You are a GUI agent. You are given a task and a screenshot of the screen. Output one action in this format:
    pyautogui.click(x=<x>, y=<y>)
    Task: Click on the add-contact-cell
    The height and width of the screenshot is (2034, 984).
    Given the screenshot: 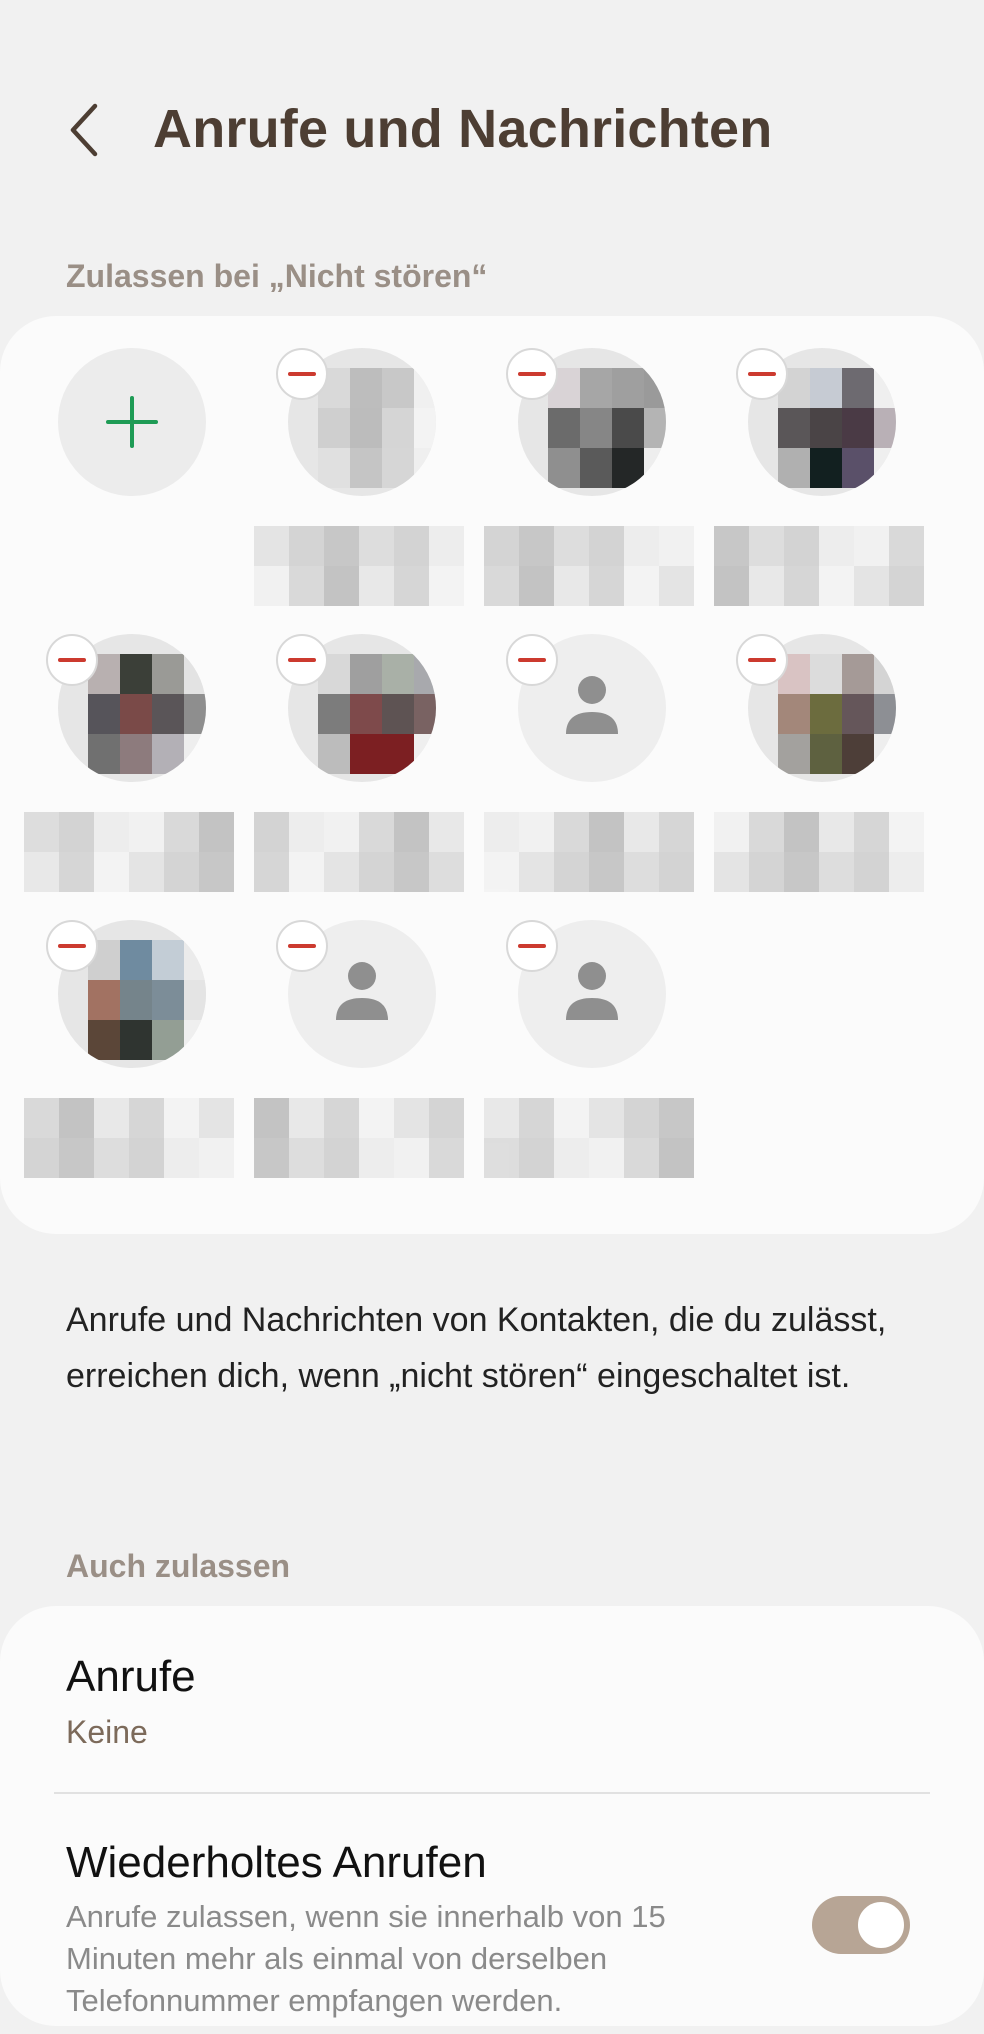 What is the action you would take?
    pyautogui.click(x=124, y=451)
    